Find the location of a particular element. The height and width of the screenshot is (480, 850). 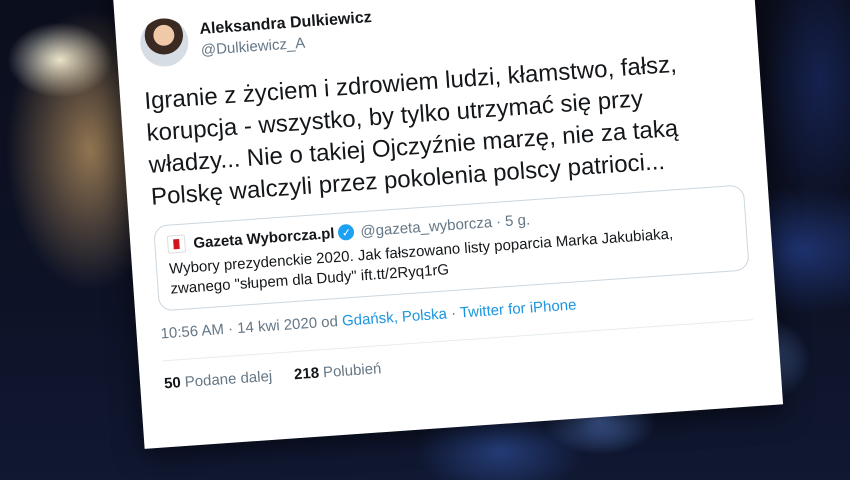

verified-check-icon: ✓ is located at coordinates (346, 232).